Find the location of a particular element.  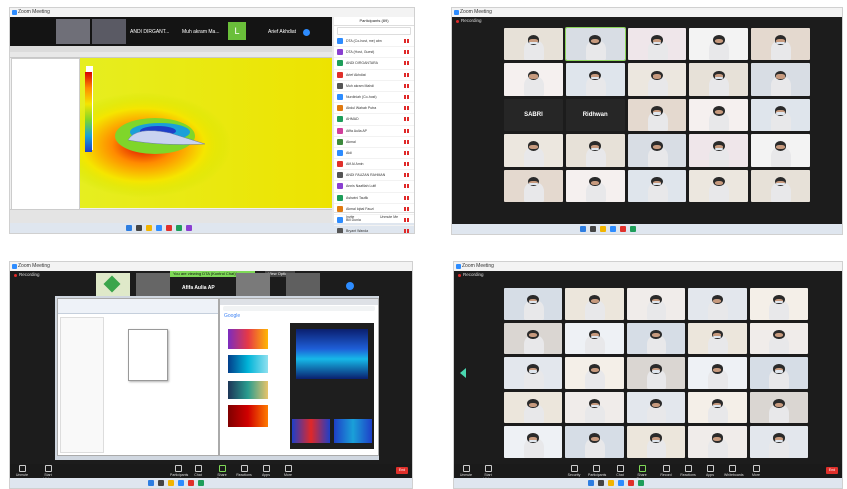

participant-row: Muh akram Mahdi is located at coordinates (374, 86).